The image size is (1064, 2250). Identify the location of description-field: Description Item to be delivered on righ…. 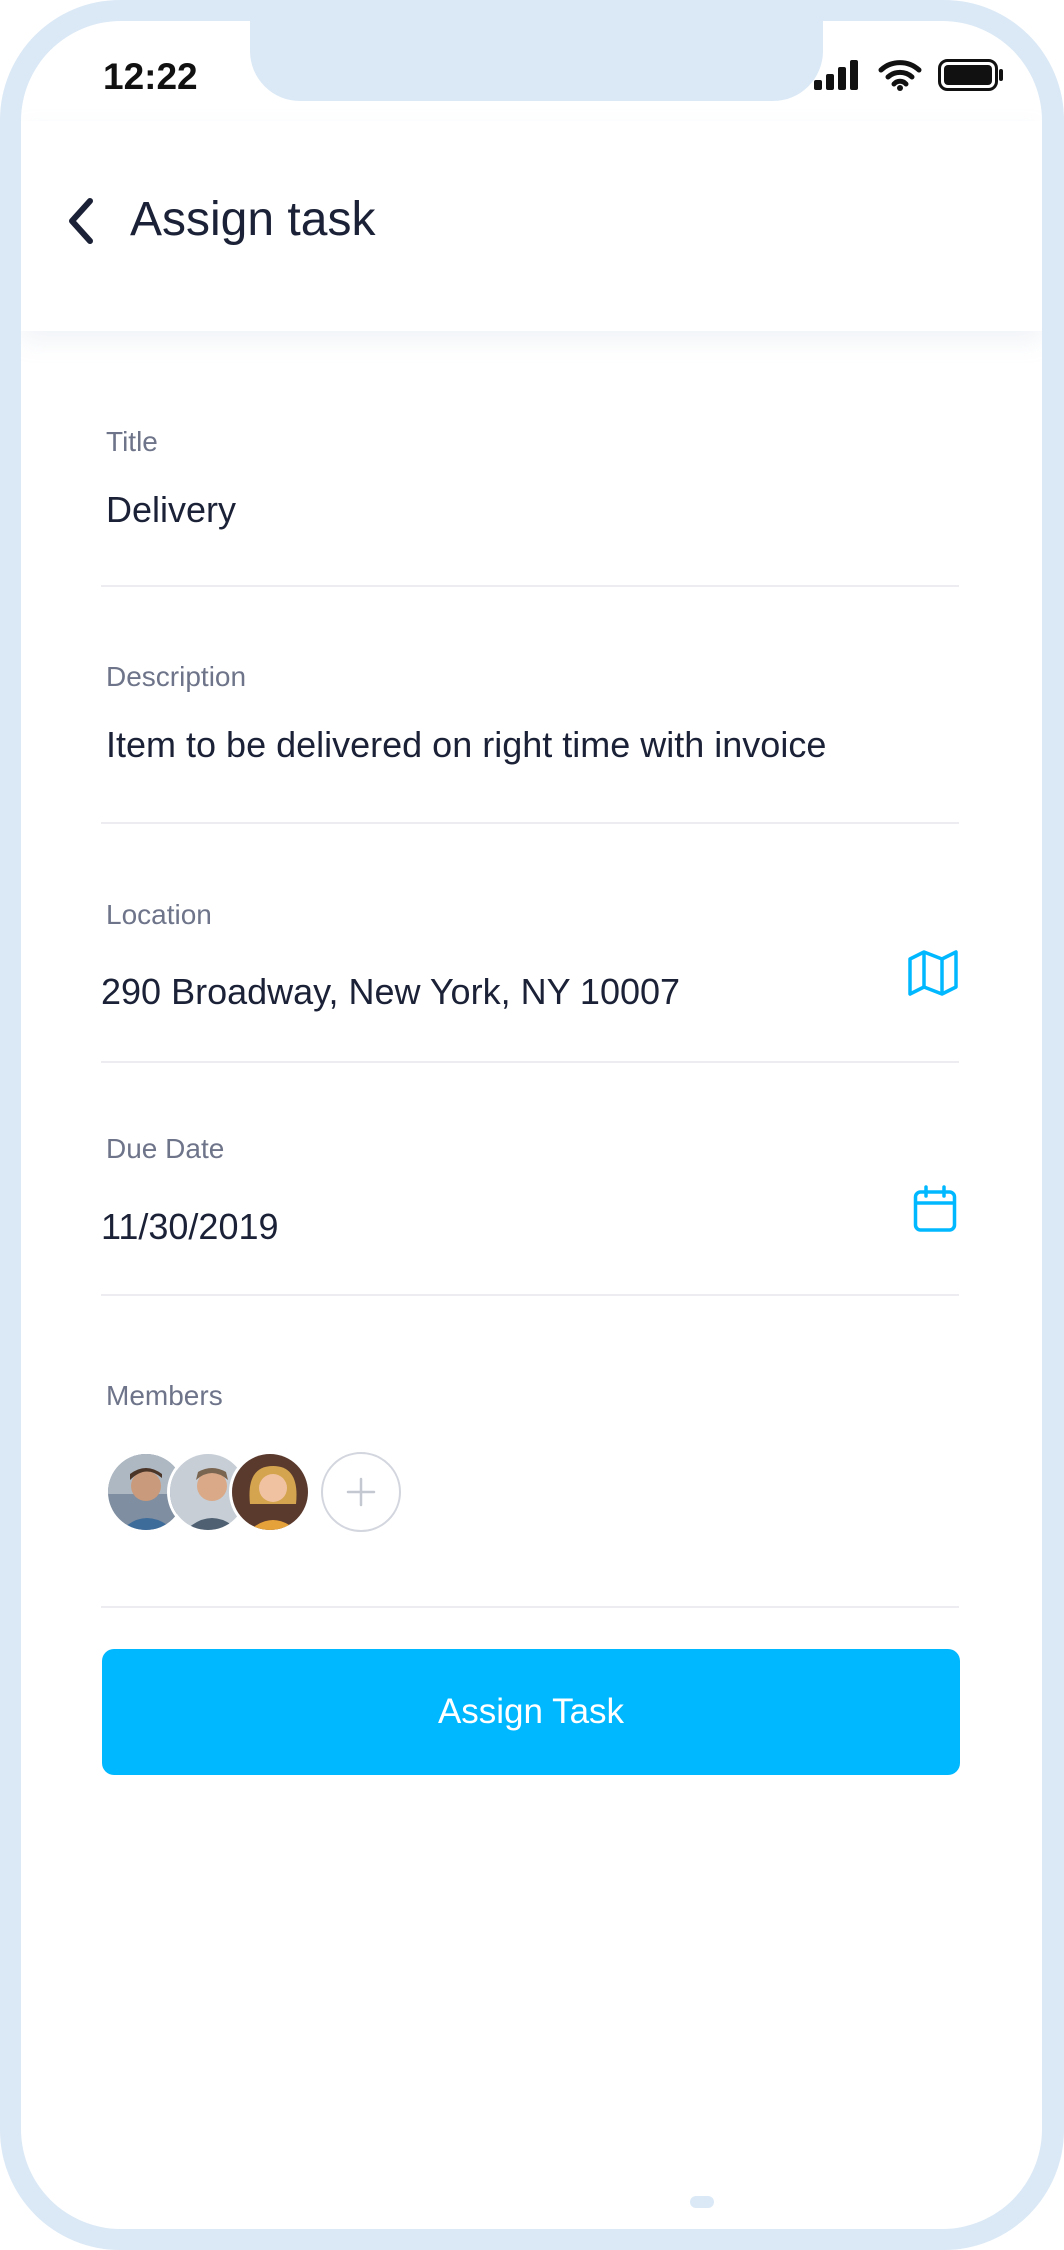
(530, 705).